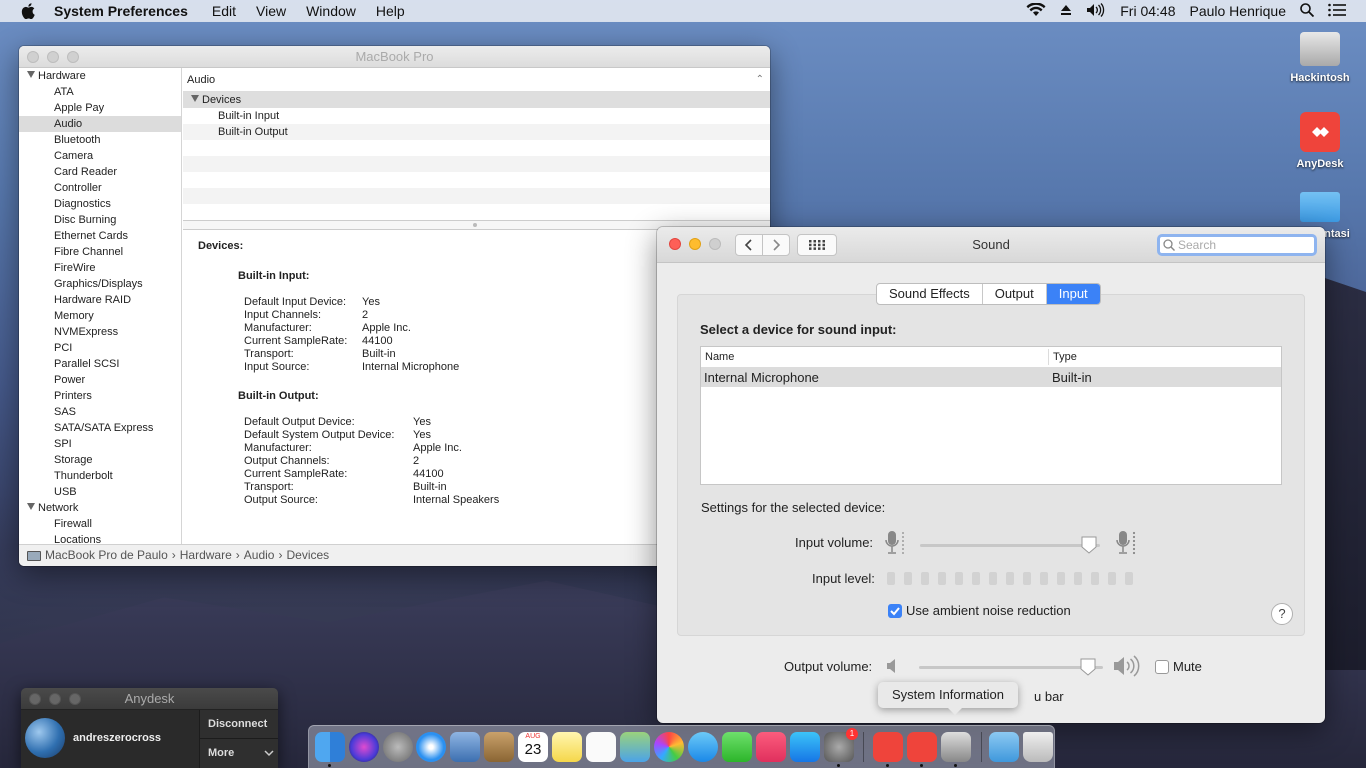 This screenshot has height=768, width=1366. I want to click on maps-icon, so click(635, 747).